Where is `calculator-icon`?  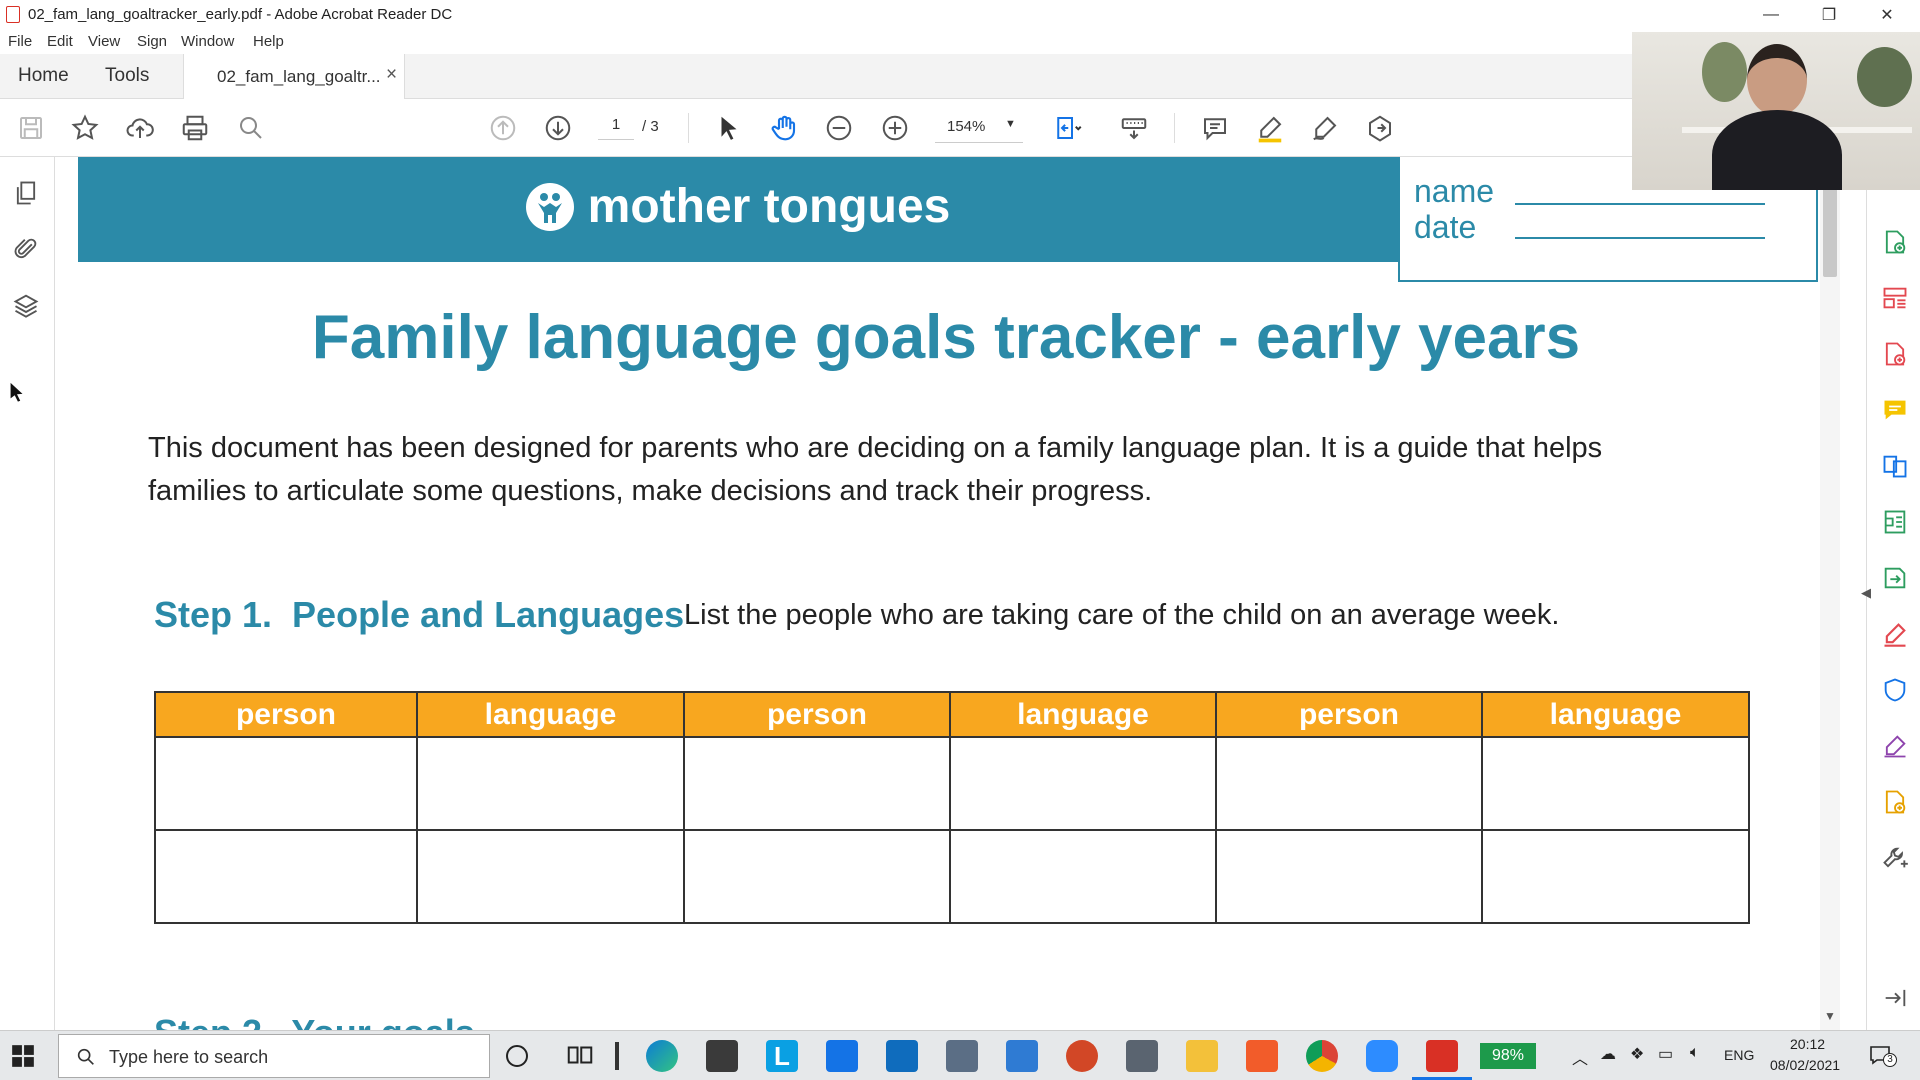 calculator-icon is located at coordinates (962, 1056).